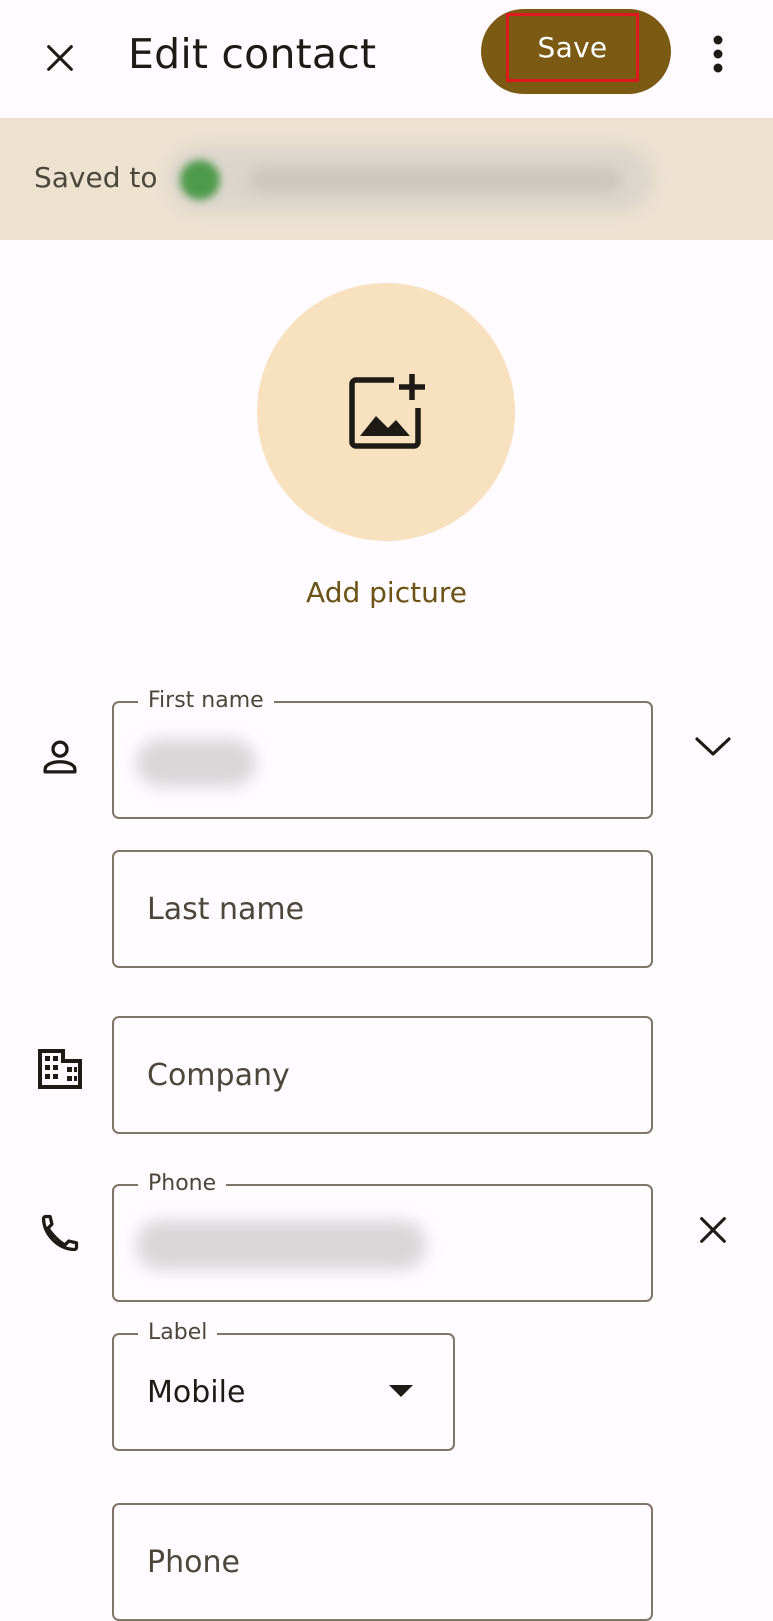  I want to click on more-options-button, so click(718, 54).